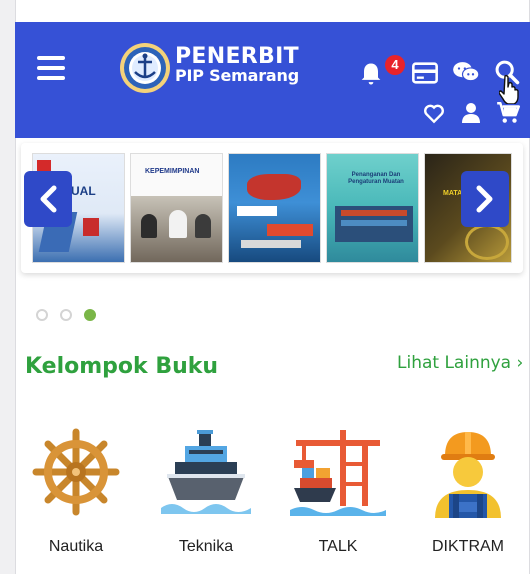 Image resolution: width=530 pixels, height=574 pixels. I want to click on ship-icon, so click(206, 472).